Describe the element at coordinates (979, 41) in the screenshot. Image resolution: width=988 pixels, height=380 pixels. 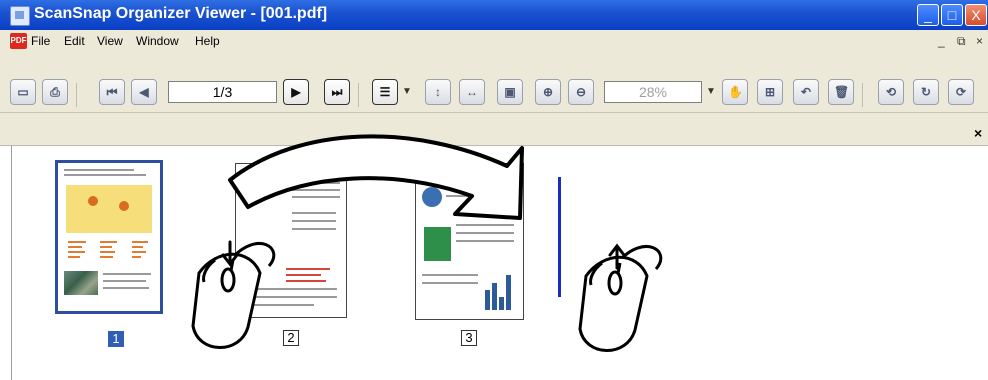
I see `mdi-close-button: ×` at that location.